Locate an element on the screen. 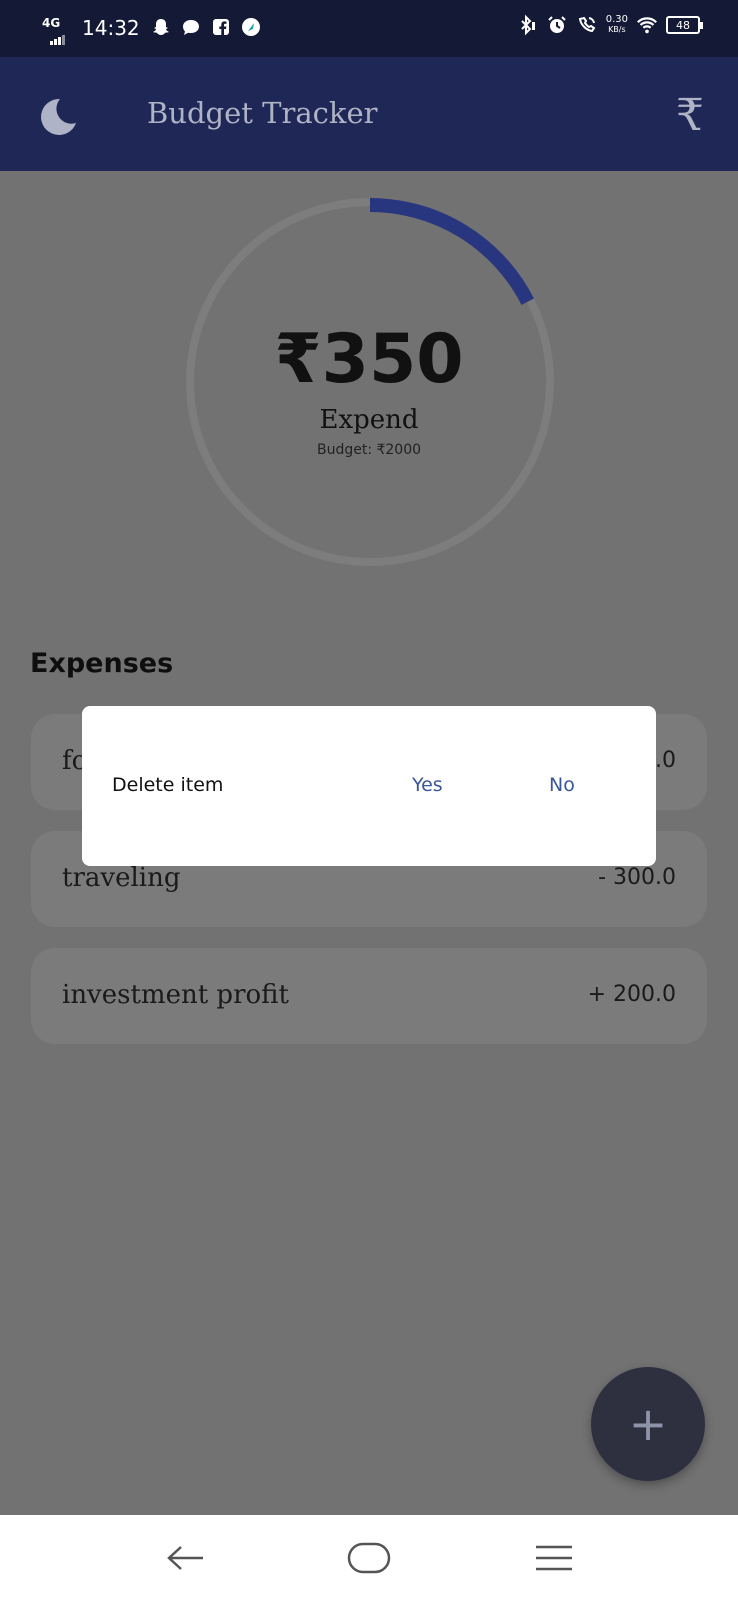  network-speed: 0.30 KB/s is located at coordinates (617, 25).